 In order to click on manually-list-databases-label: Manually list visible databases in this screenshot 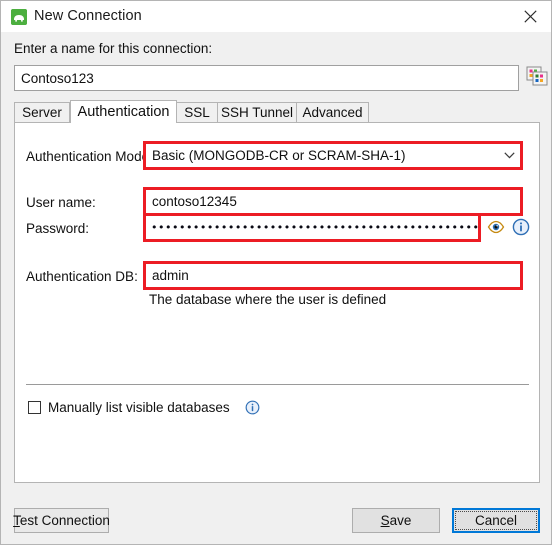, I will do `click(139, 407)`.